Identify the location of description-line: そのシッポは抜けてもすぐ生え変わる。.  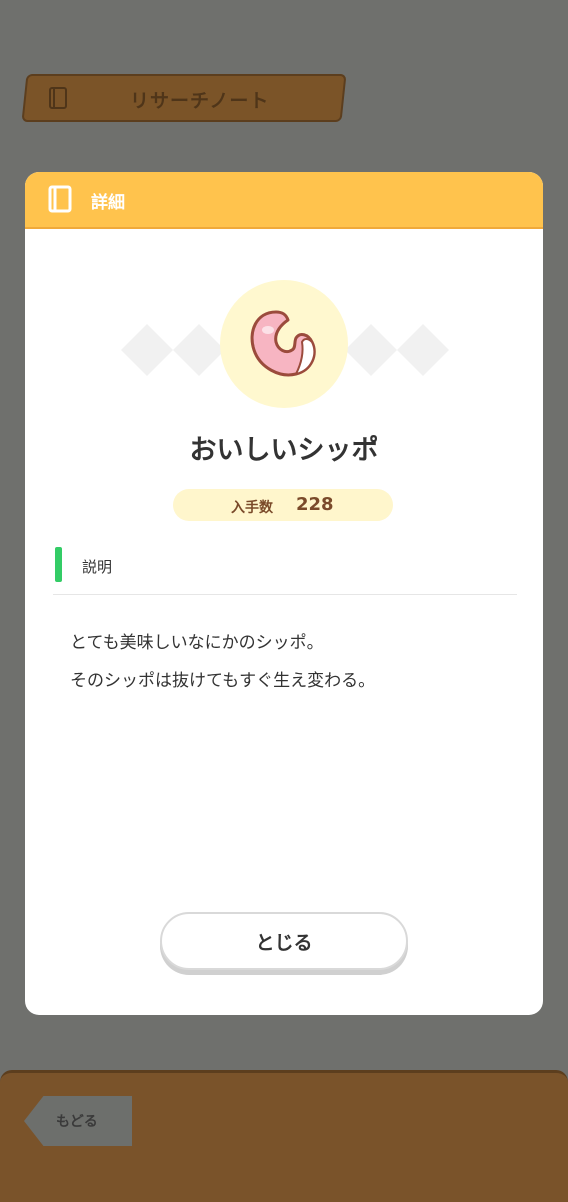
(223, 681).